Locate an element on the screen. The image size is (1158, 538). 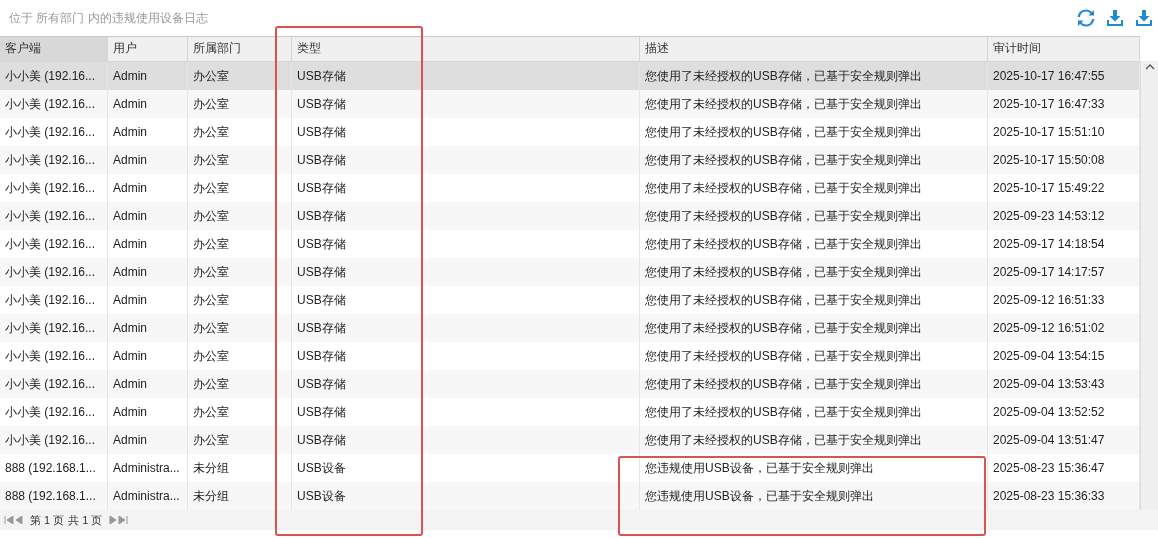
table-row: 小小美 (192.16... Admin 办公室 USB存储 您使用了未经授权的USB存储，已基于安全规则弹出 2025-09-04 13:51:47 is located at coordinates (570, 440).